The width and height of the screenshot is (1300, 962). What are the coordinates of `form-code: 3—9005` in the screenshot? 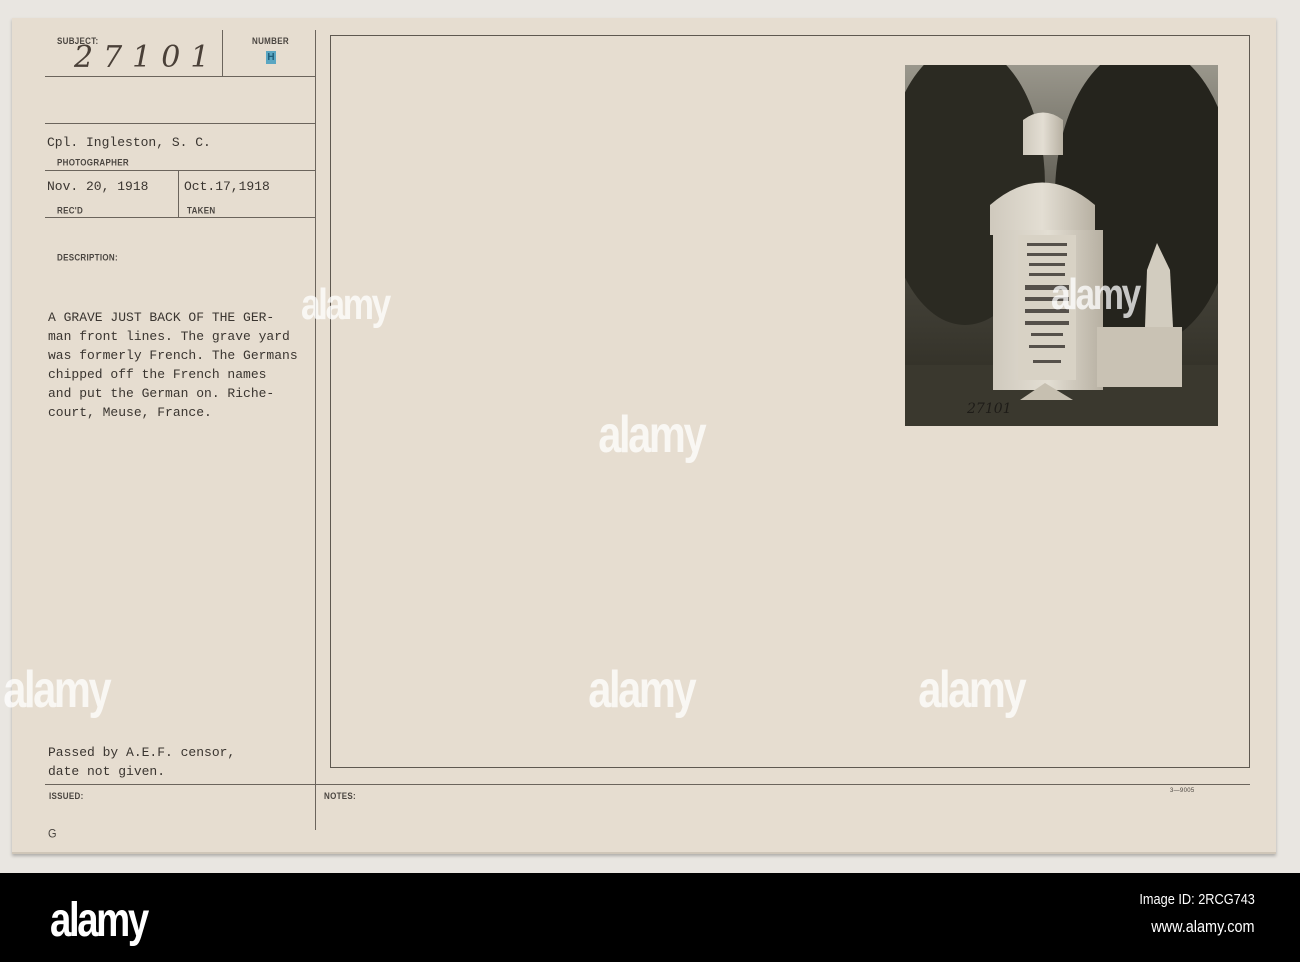 It's located at (1182, 791).